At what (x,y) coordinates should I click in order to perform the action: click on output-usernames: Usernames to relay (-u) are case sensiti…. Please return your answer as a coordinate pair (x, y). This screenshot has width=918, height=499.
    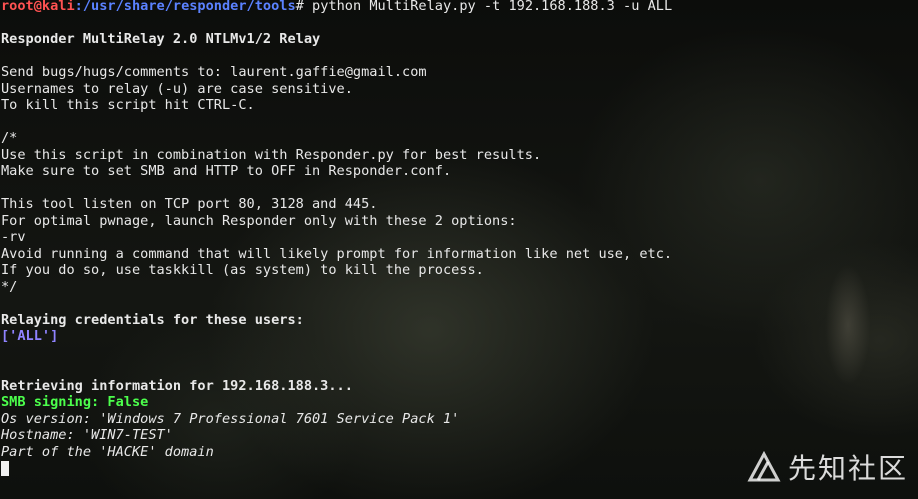
    Looking at the image, I should click on (177, 88).